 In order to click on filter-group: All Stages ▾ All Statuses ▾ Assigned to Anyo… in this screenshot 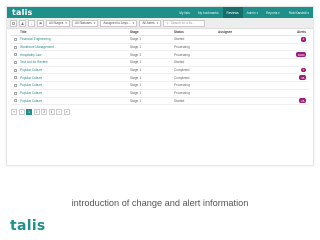, I will do `click(104, 23)`.